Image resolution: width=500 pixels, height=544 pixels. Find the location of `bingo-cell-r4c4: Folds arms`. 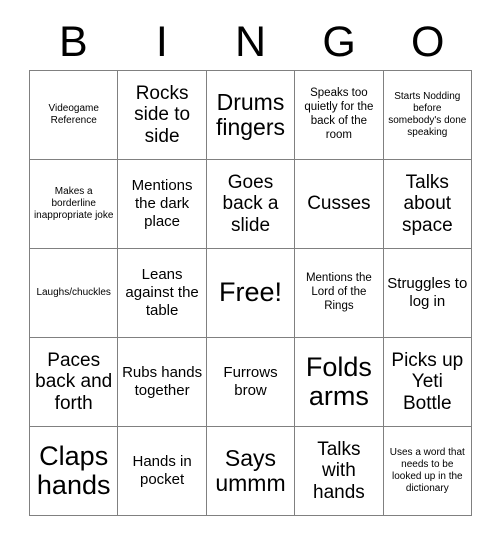

bingo-cell-r4c4: Folds arms is located at coordinates (339, 382).